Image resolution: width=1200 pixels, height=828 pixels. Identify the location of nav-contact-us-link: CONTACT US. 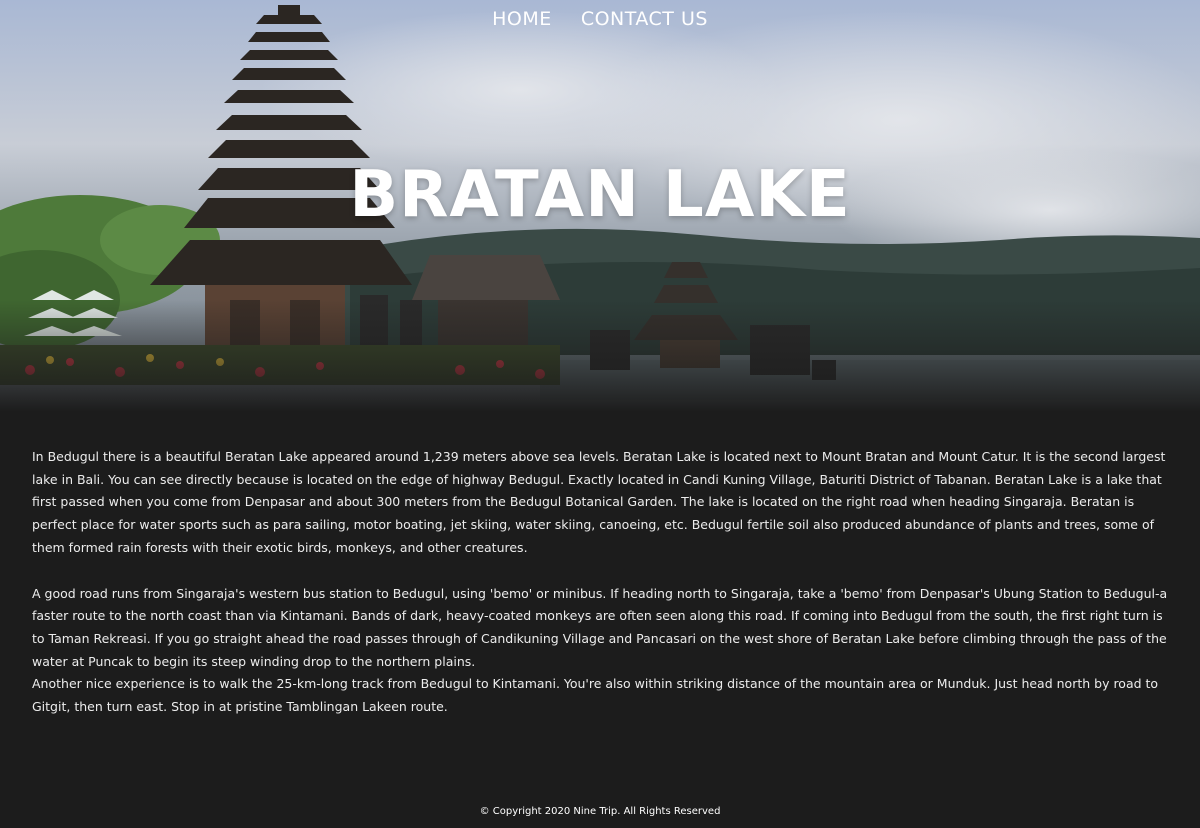
(644, 19).